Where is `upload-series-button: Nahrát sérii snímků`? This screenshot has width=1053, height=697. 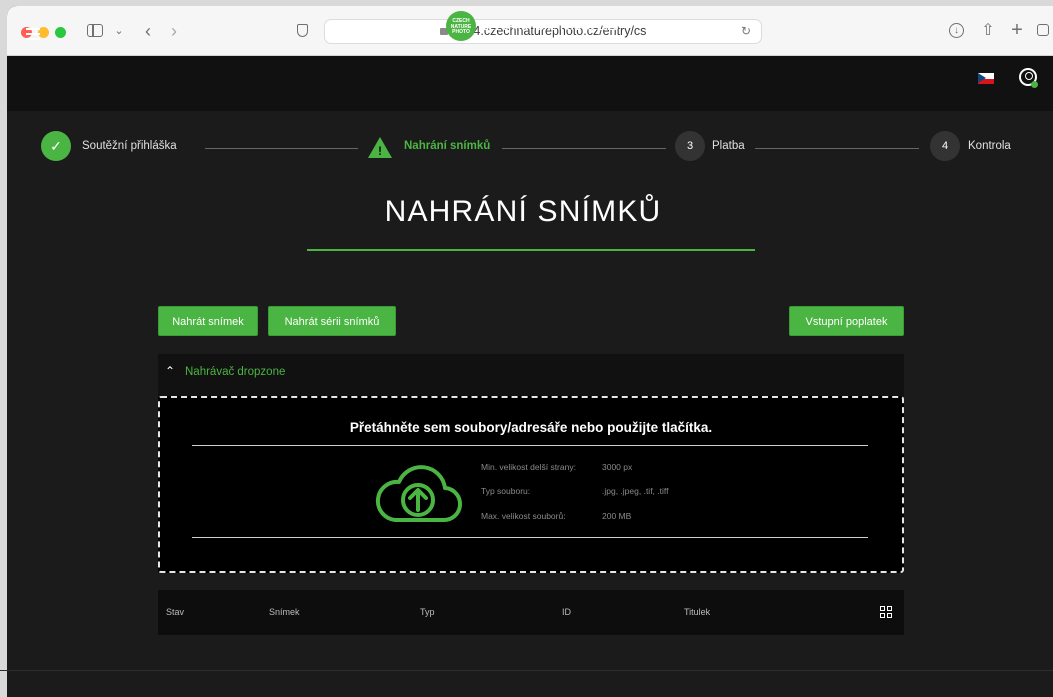 upload-series-button: Nahrát sérii snímků is located at coordinates (332, 321).